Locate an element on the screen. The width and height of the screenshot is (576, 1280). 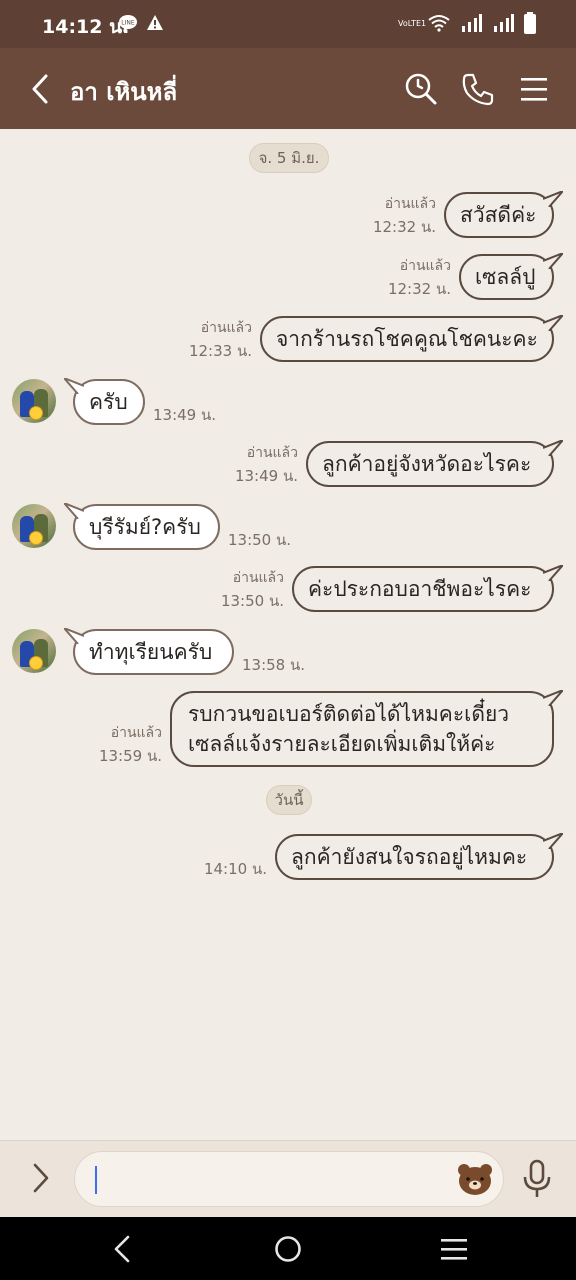
message-time: 13:59 น. is located at coordinates (130, 756).